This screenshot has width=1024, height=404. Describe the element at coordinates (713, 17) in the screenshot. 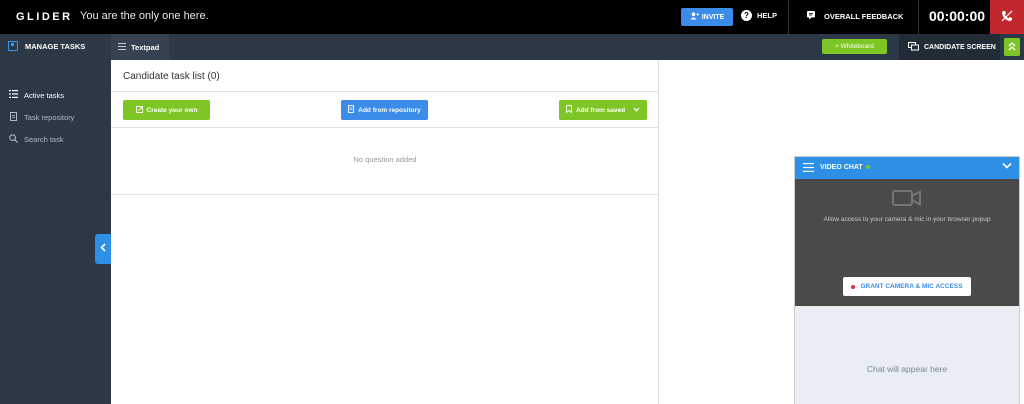

I see `invite-label: INVITE` at that location.